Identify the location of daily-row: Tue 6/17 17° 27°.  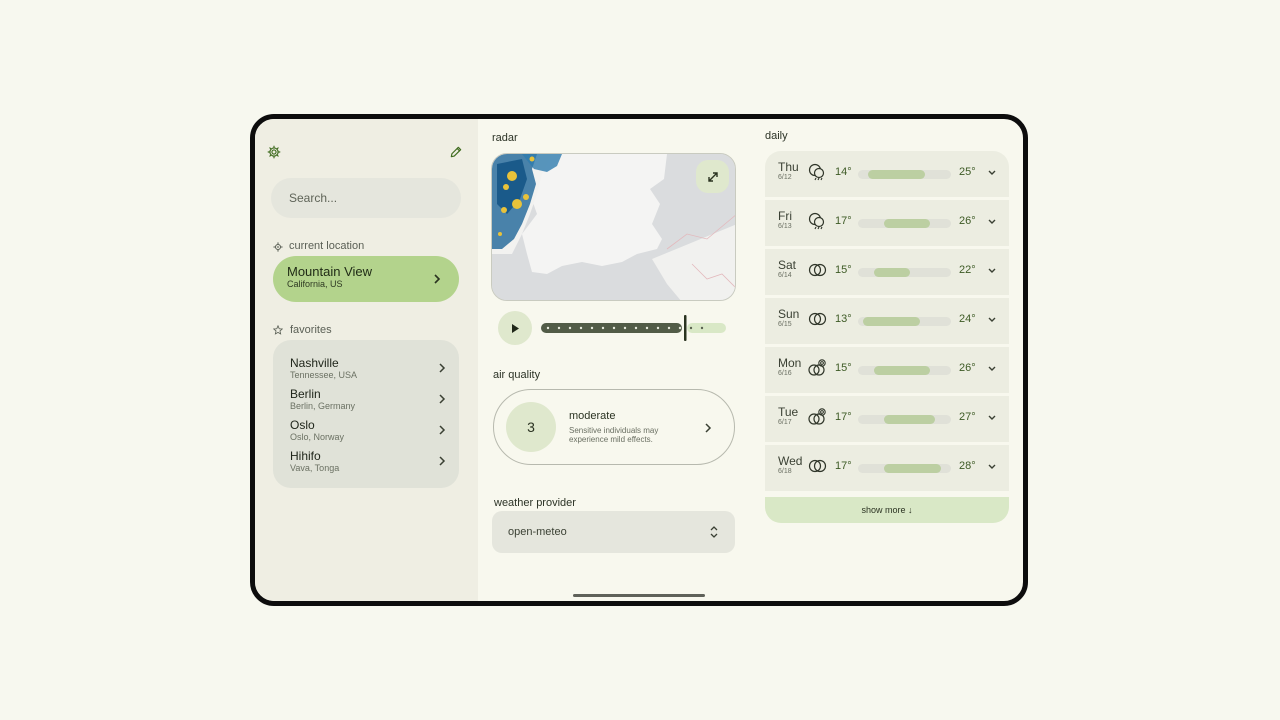
(887, 419).